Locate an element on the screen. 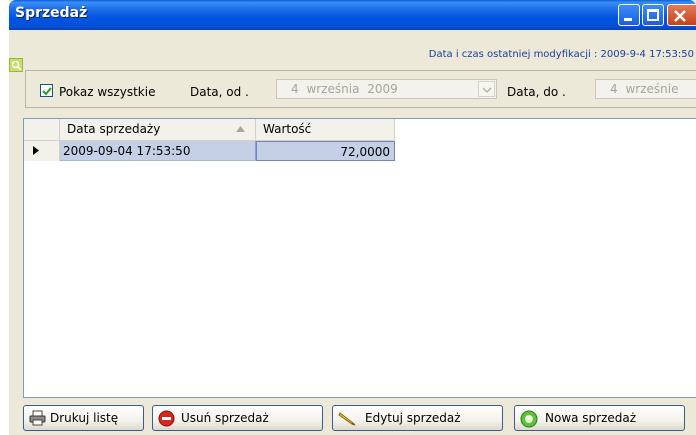 The image size is (696, 435). column-header-sale-date: Data sprzedaży is located at coordinates (158, 130).